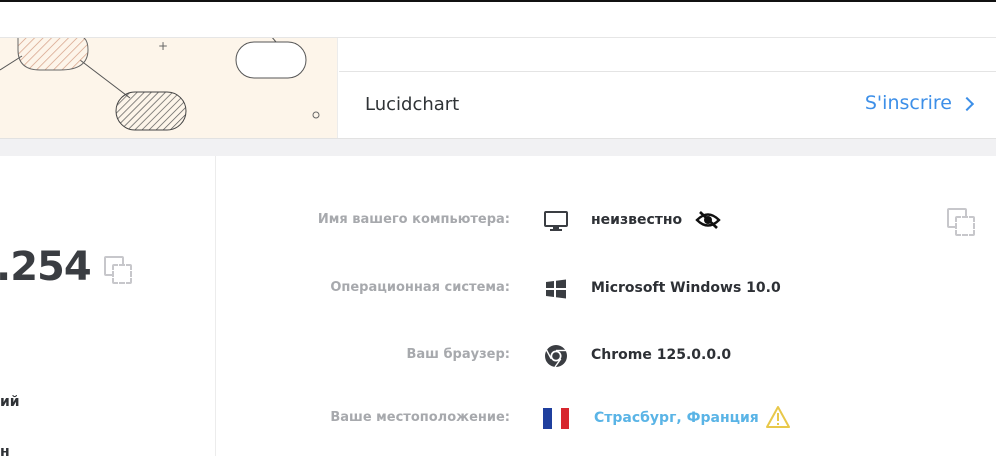 Image resolution: width=996 pixels, height=456 pixels. What do you see at coordinates (686, 288) in the screenshot?
I see `os-value: Microsoft Windows 10.0` at bounding box center [686, 288].